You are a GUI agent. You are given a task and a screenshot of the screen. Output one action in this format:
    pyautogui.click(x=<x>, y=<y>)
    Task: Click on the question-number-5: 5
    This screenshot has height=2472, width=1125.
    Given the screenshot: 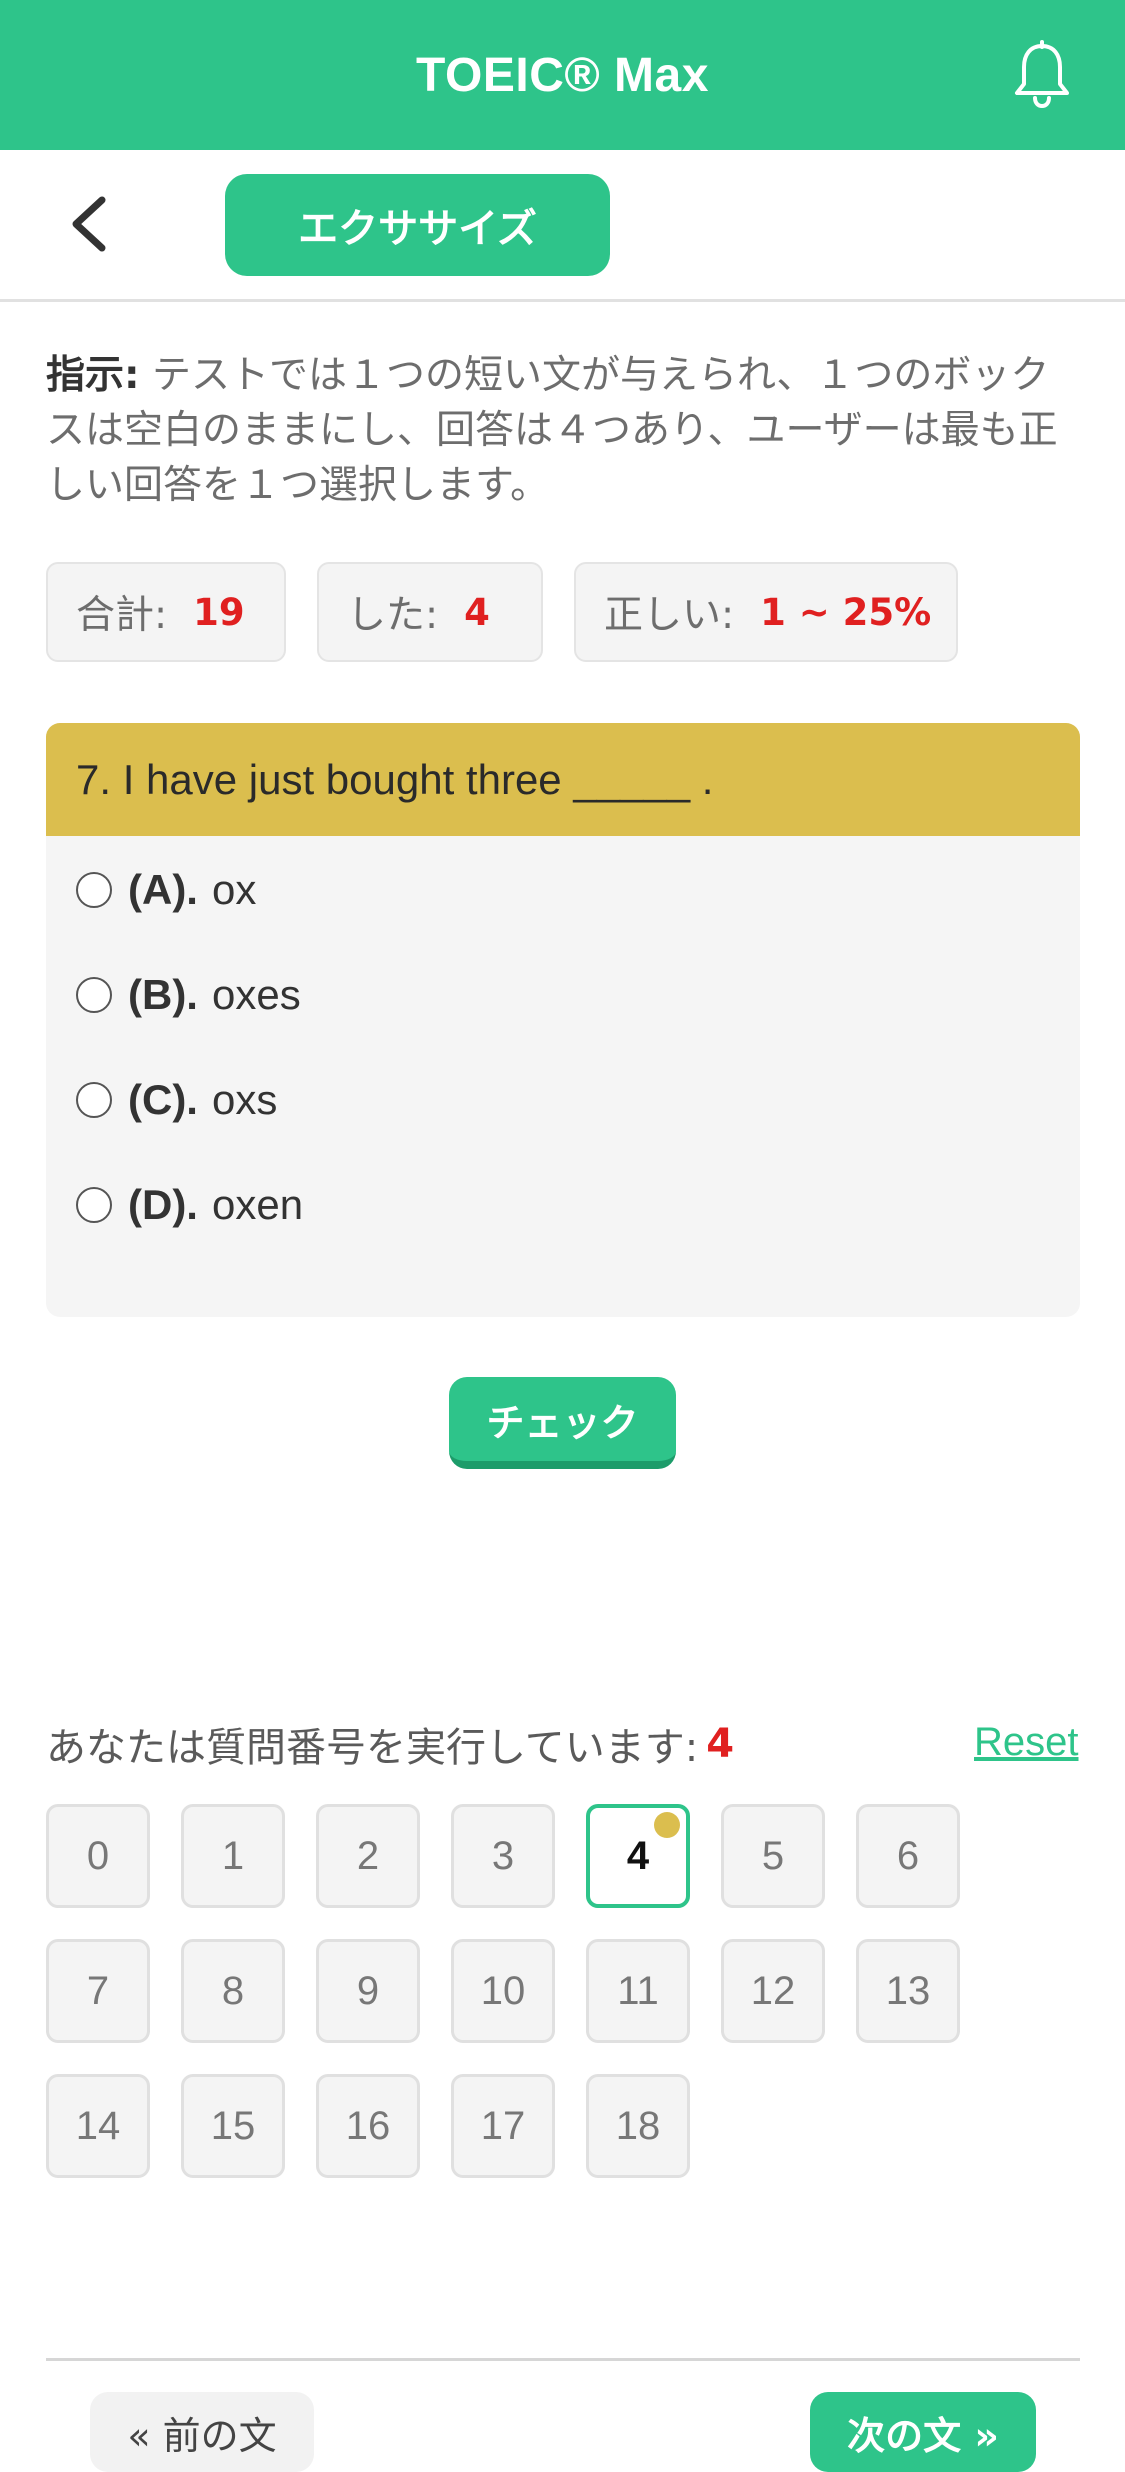 What is the action you would take?
    pyautogui.click(x=773, y=1856)
    